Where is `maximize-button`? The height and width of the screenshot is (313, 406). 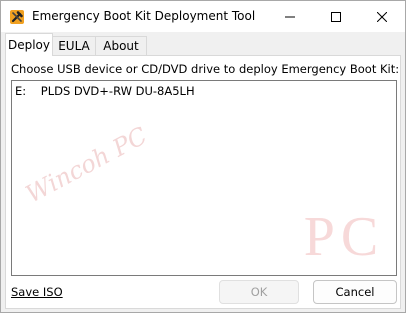
maximize-button is located at coordinates (336, 16).